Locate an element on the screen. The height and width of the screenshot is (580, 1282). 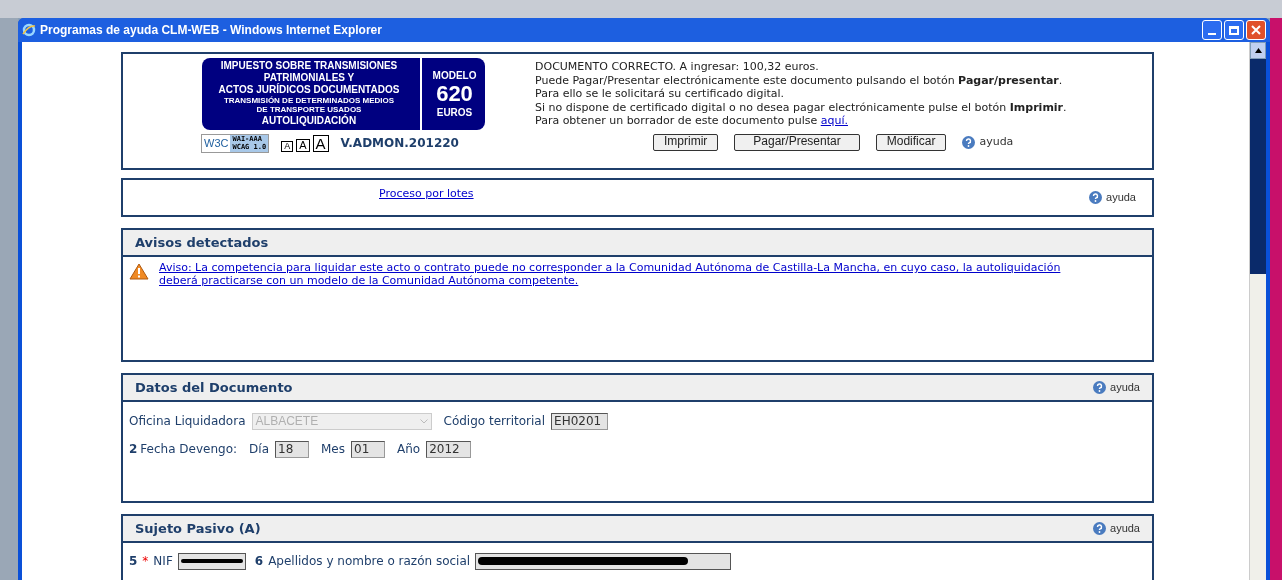
date-field: 18 is located at coordinates (292, 449).